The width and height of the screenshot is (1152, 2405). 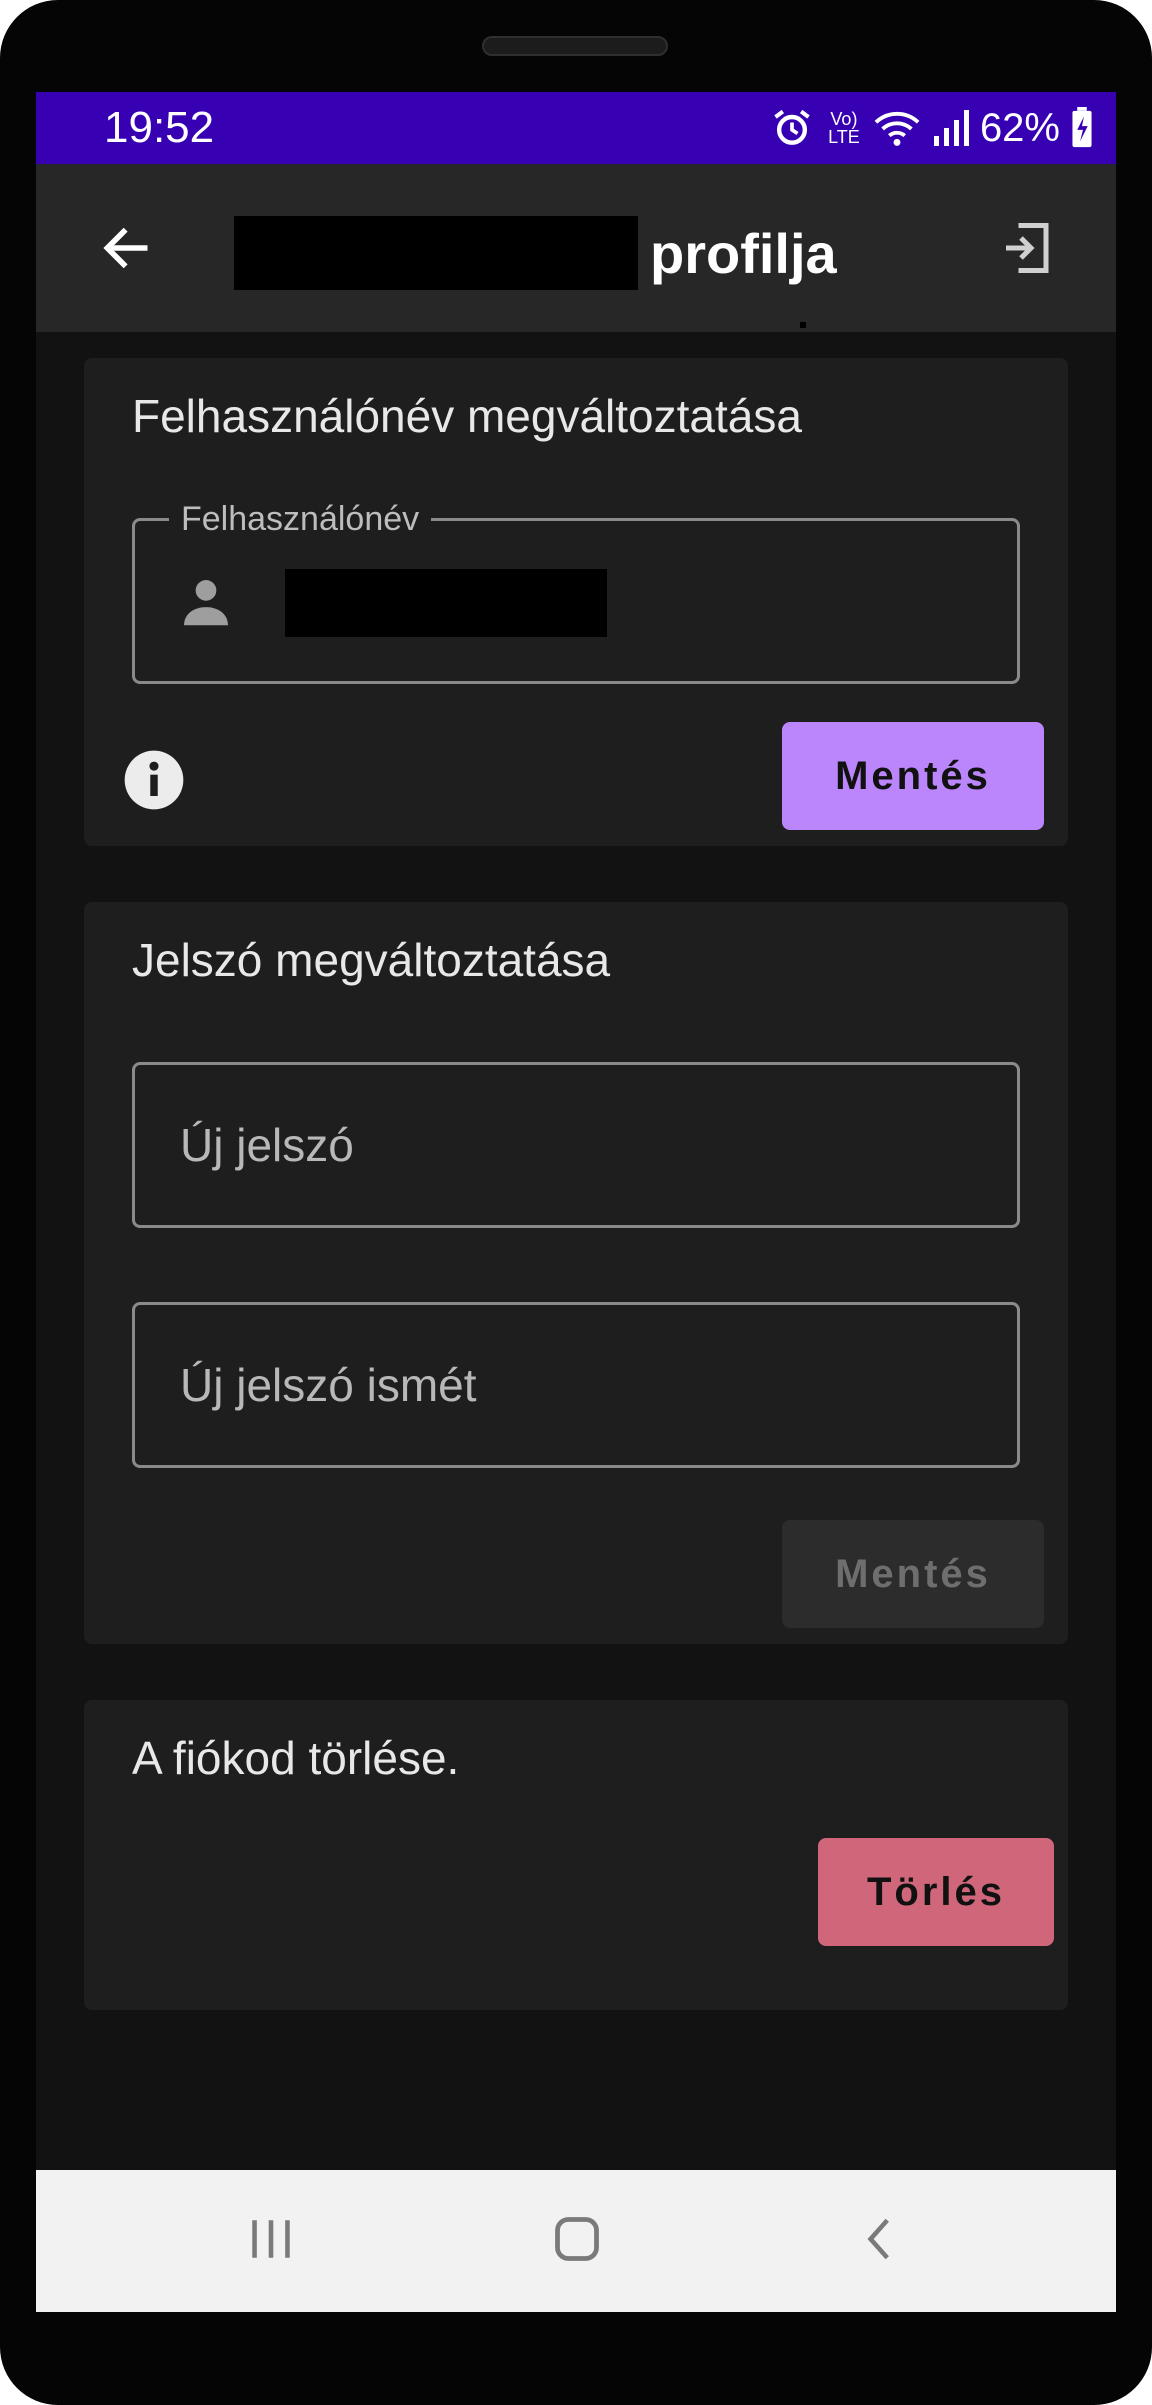 What do you see at coordinates (792, 128) in the screenshot?
I see `alarm-icon` at bounding box center [792, 128].